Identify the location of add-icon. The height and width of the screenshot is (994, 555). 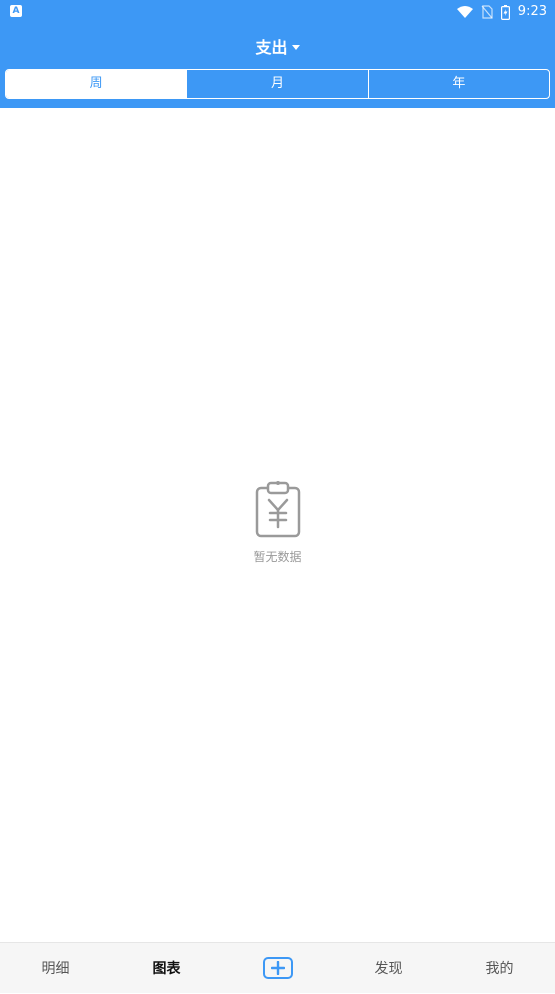
(277, 968).